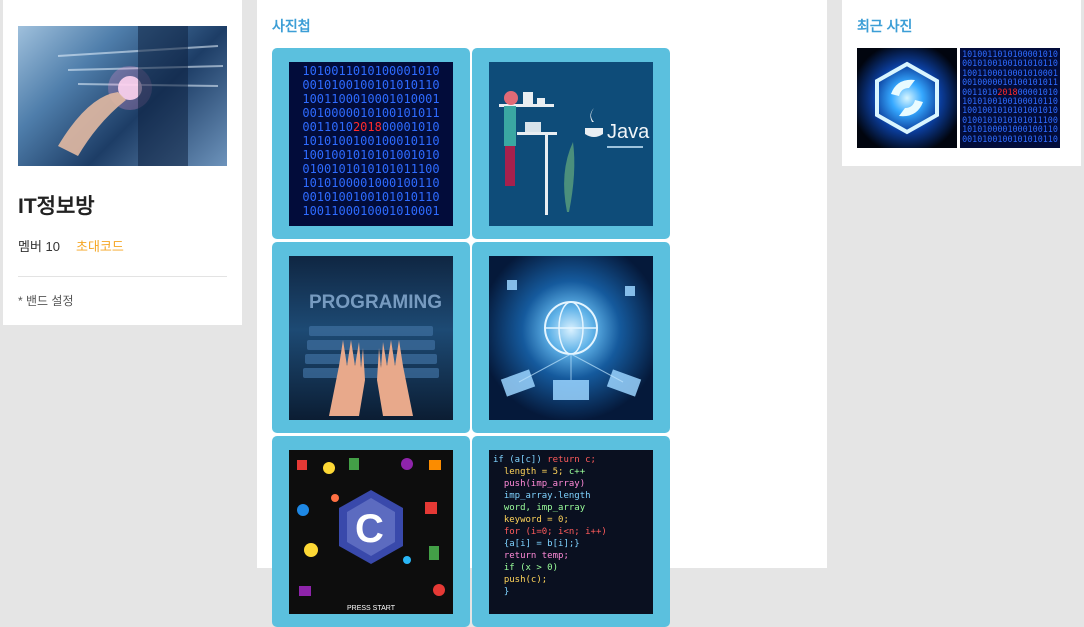 The width and height of the screenshot is (1084, 627). I want to click on svg-text: PROGRAMING, so click(375, 302).